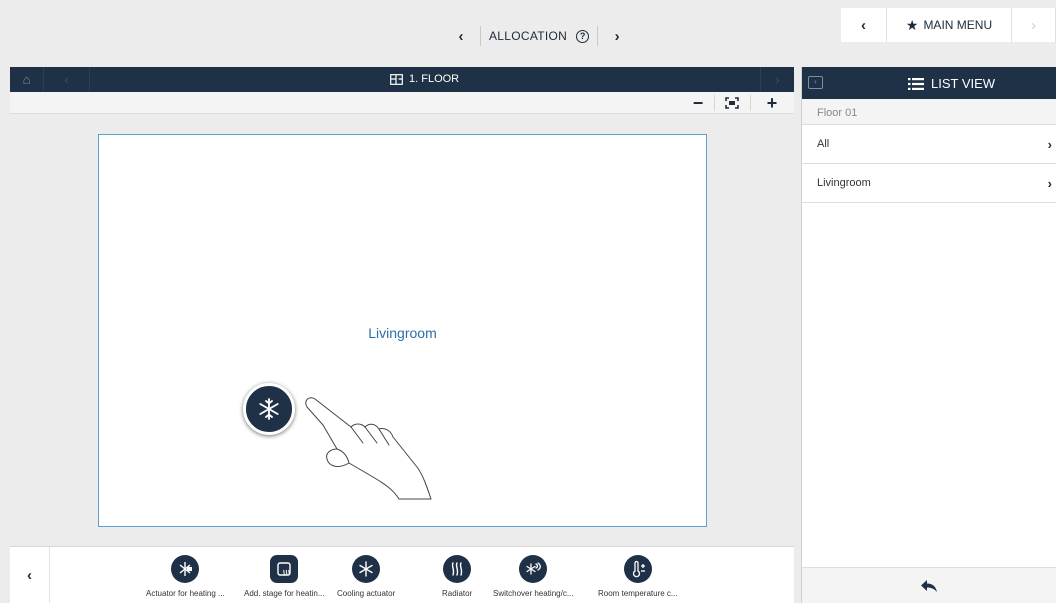 This screenshot has height=603, width=1056. What do you see at coordinates (366, 593) in the screenshot?
I see `device-label: Cooling actuator` at bounding box center [366, 593].